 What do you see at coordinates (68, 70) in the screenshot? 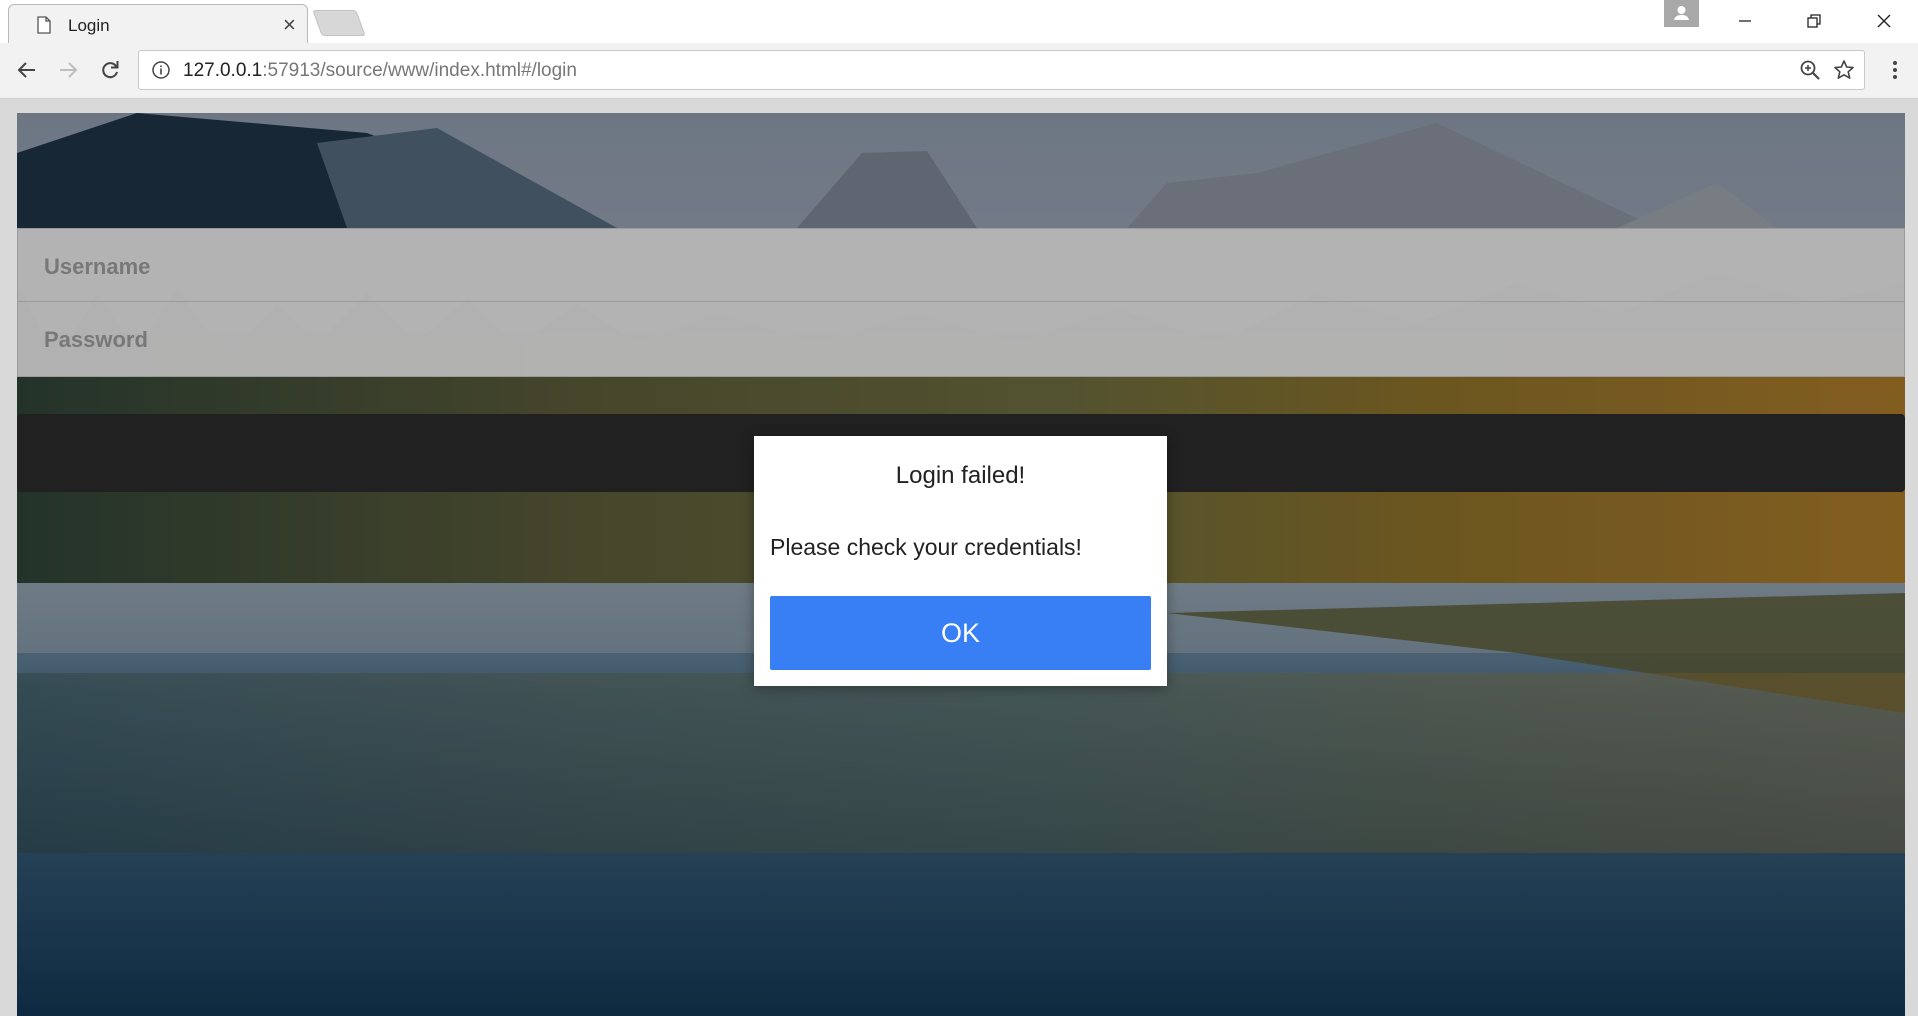
I see `forward-icon` at bounding box center [68, 70].